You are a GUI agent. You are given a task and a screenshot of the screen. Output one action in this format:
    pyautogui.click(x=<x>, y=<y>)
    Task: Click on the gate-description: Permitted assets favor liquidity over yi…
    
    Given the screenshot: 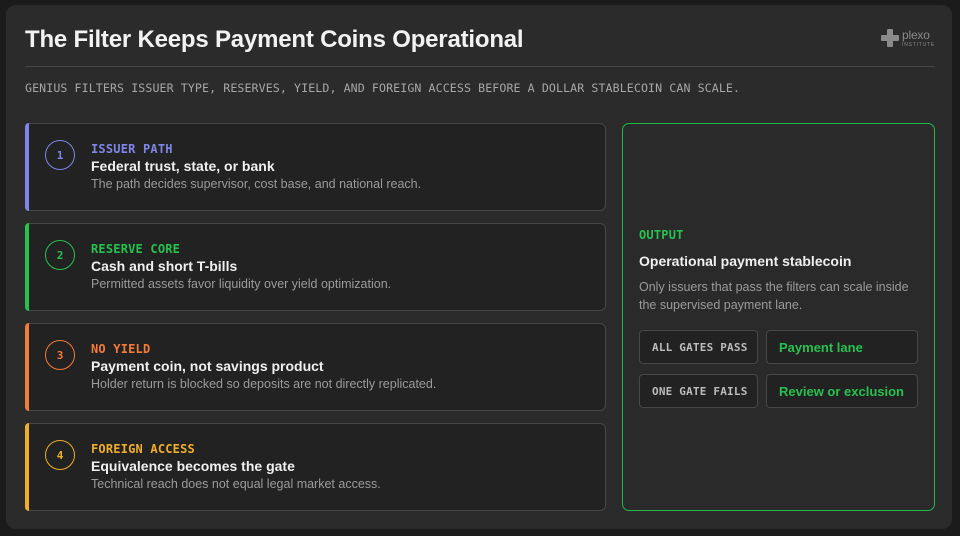 What is the action you would take?
    pyautogui.click(x=241, y=284)
    